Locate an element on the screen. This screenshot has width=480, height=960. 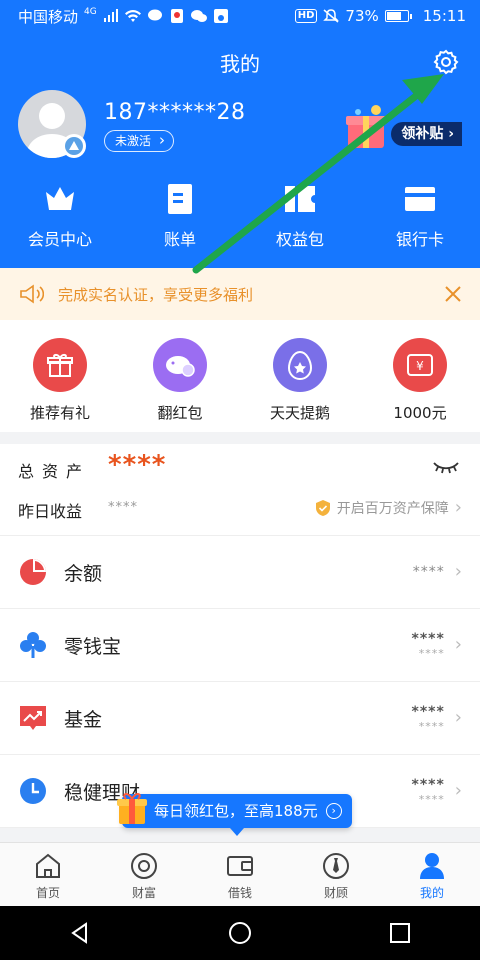
ticket-icon is located at coordinates (300, 199).